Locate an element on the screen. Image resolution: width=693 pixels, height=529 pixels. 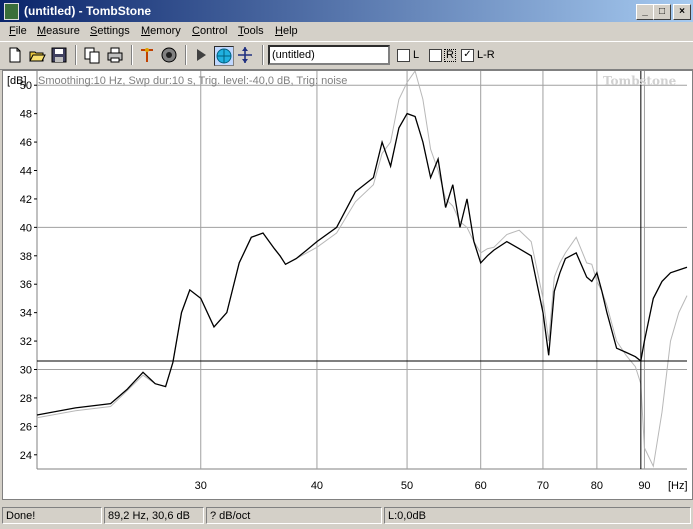
y-tick-label: 44 is located at coordinates (26, 172).